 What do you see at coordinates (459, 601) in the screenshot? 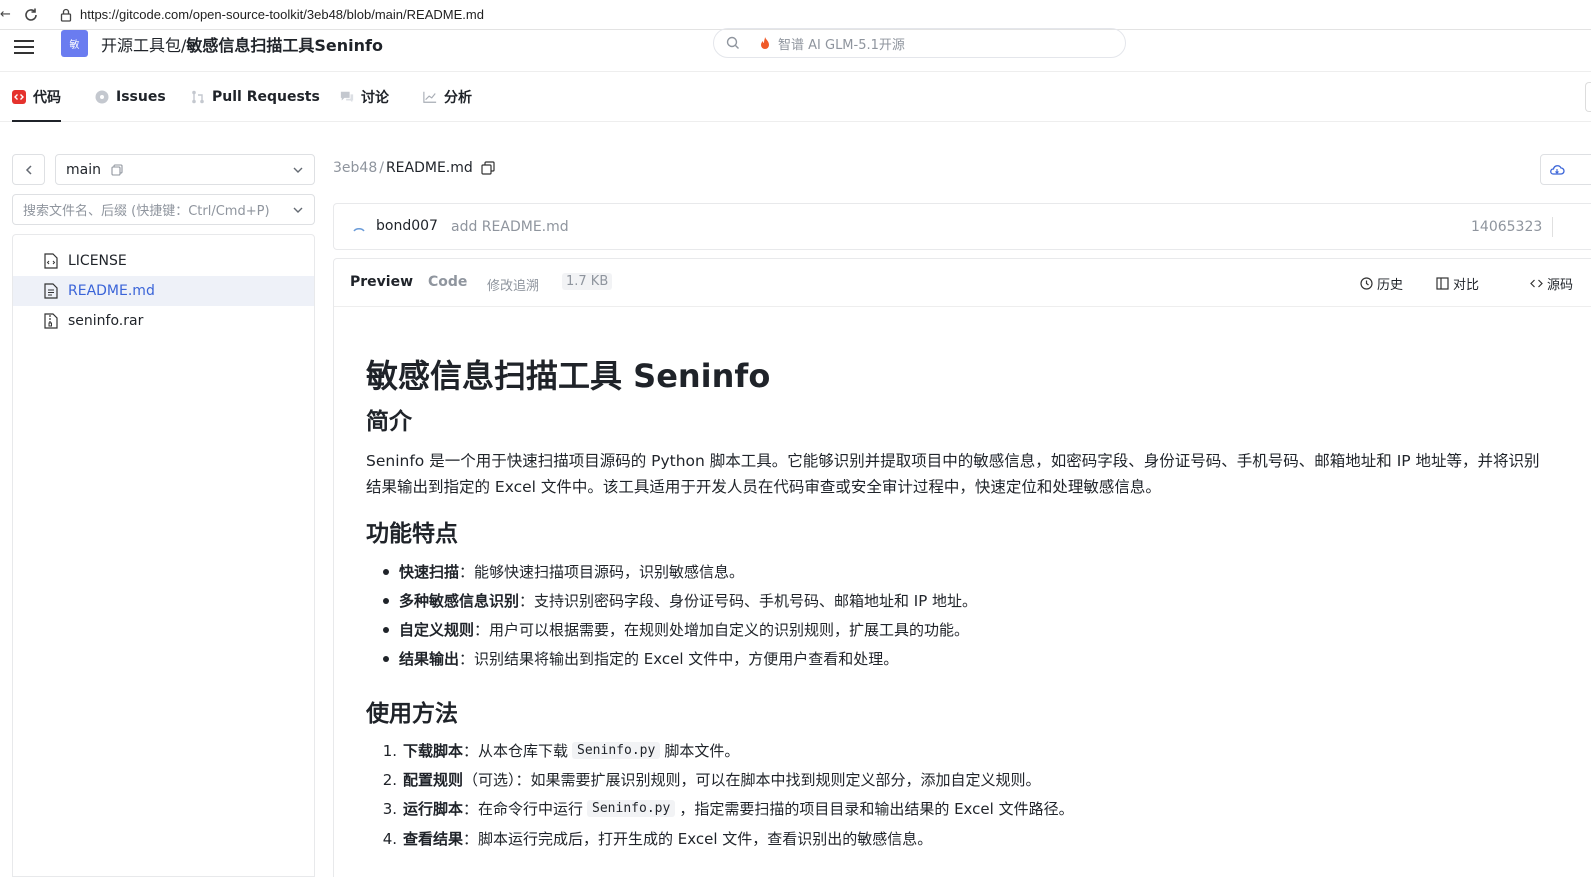
I see `feature-name: 多种敏感信息识别` at bounding box center [459, 601].